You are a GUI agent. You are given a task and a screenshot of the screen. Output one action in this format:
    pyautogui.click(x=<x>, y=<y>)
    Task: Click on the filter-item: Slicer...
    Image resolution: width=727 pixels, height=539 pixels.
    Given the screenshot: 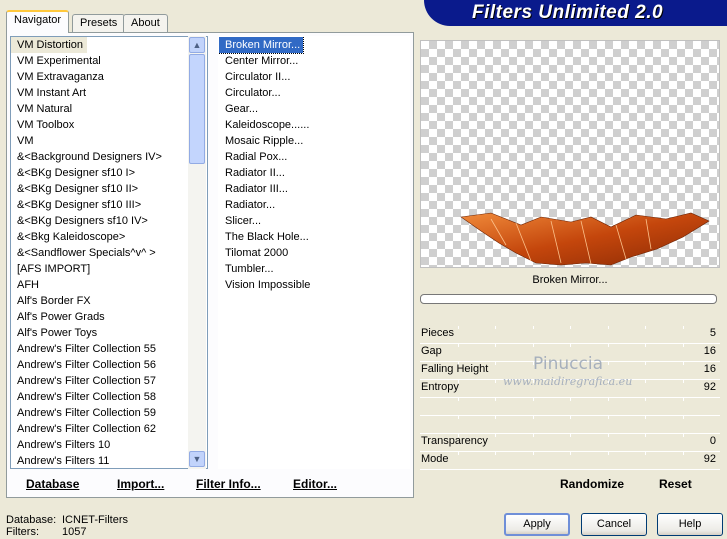 What is the action you would take?
    pyautogui.click(x=314, y=221)
    